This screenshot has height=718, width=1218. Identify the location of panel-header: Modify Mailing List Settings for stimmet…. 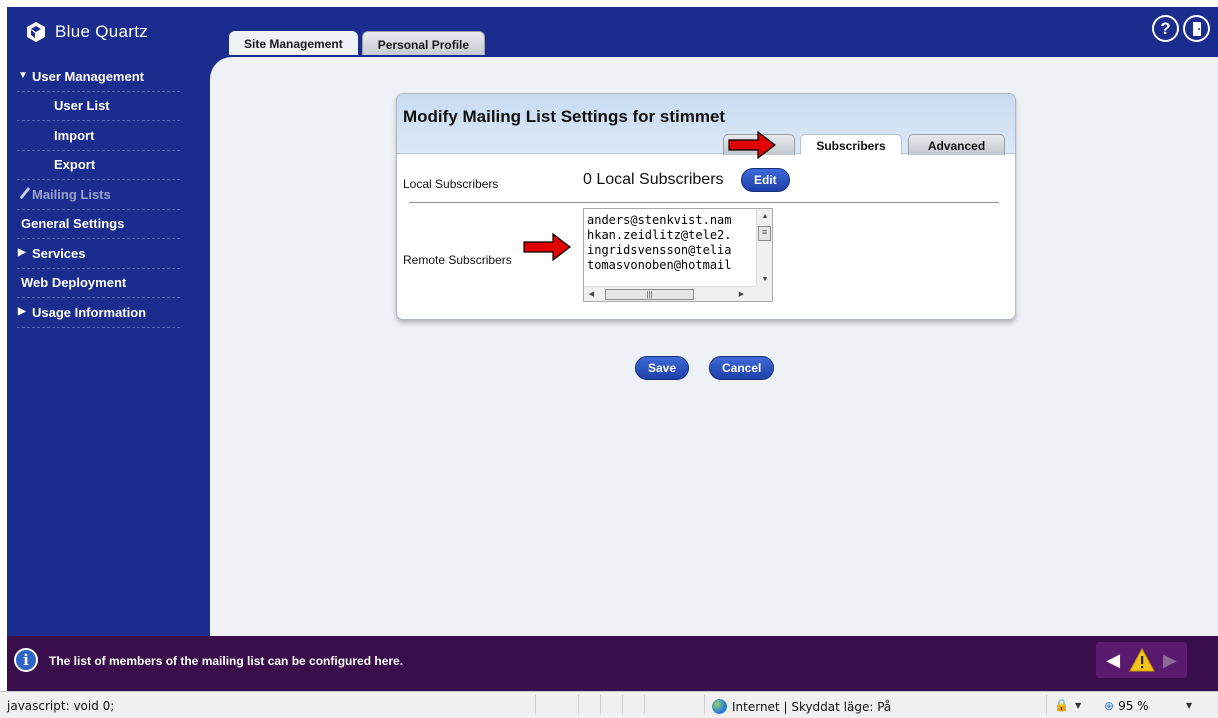
(706, 124).